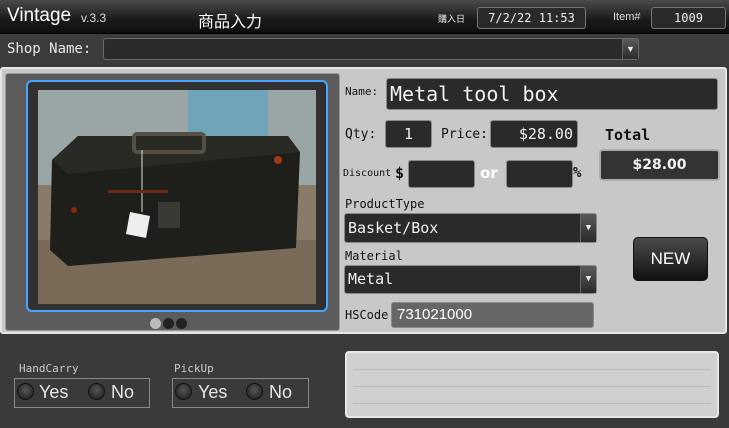  I want to click on total-label: Total, so click(628, 135).